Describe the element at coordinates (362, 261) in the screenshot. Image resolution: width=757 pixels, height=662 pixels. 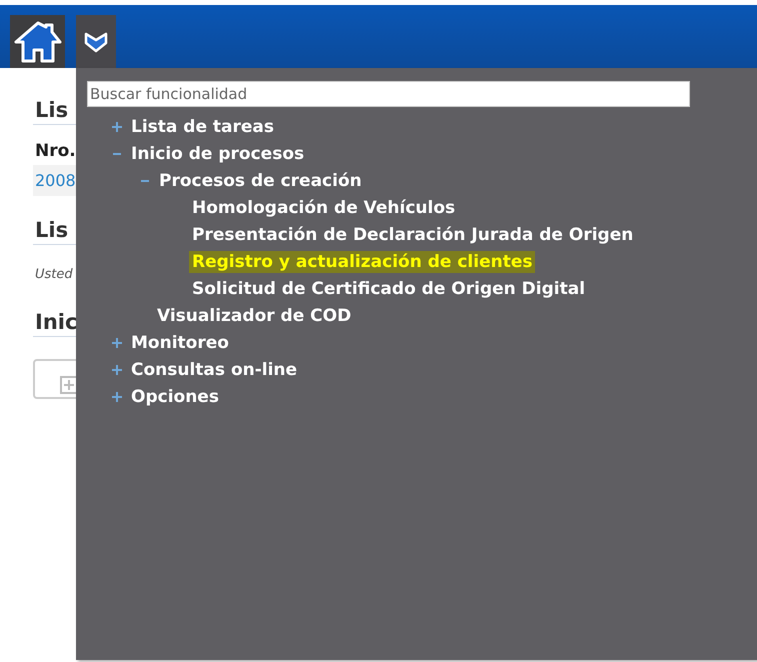
I see `menu-item: Registro y actualización de clientes` at that location.